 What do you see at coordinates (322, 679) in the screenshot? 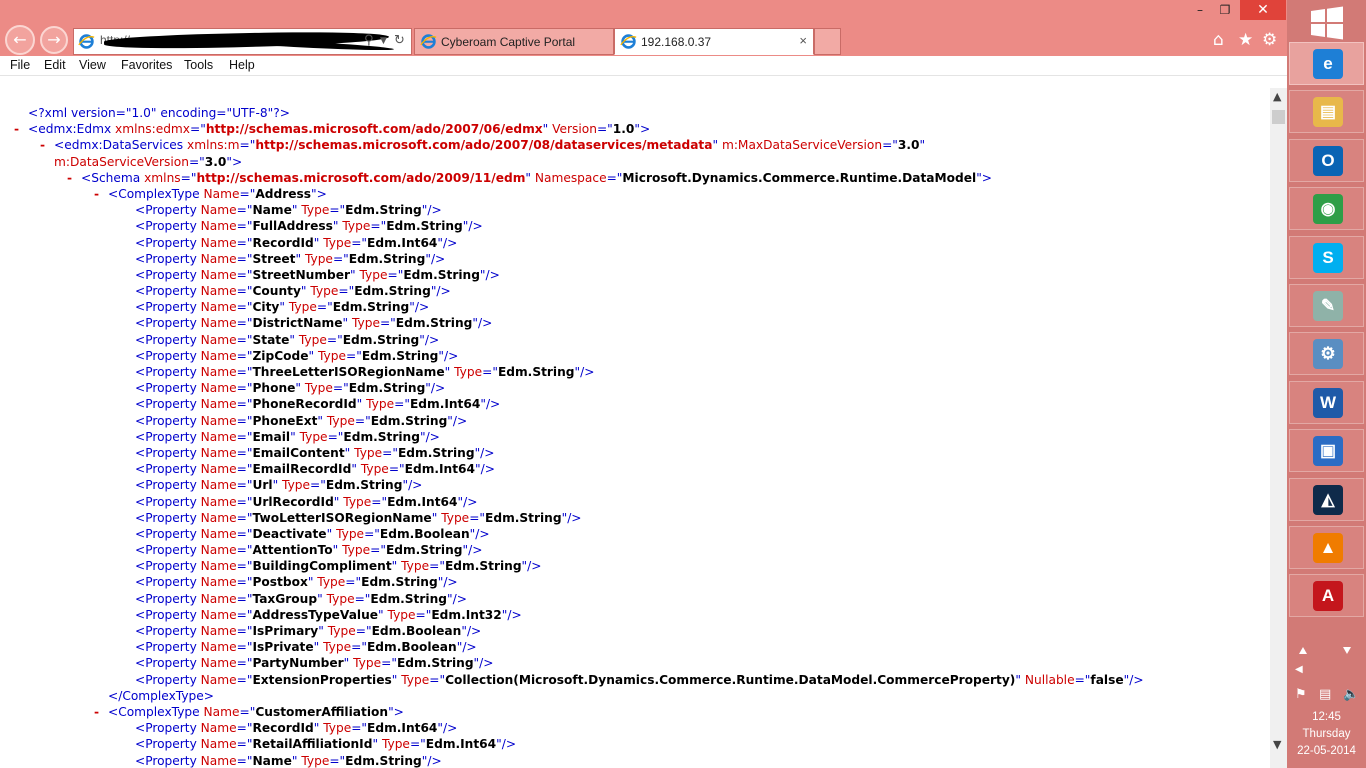
I see `property-name: ExtensionProperties` at bounding box center [322, 679].